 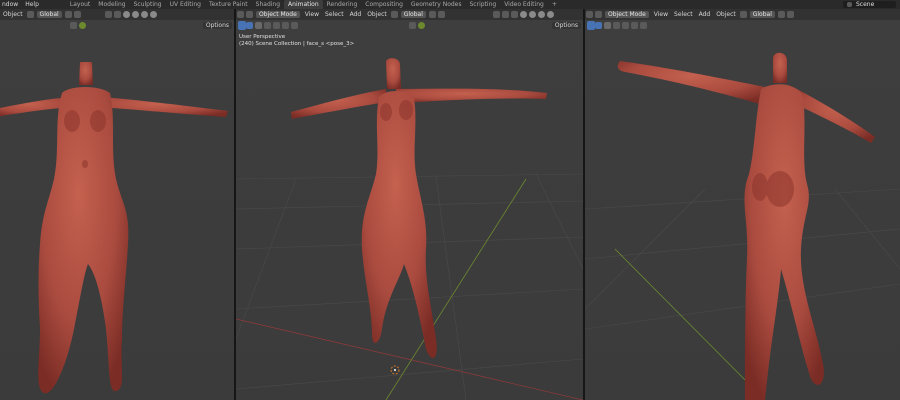 I want to click on x-axis-line, so click(x=409, y=359).